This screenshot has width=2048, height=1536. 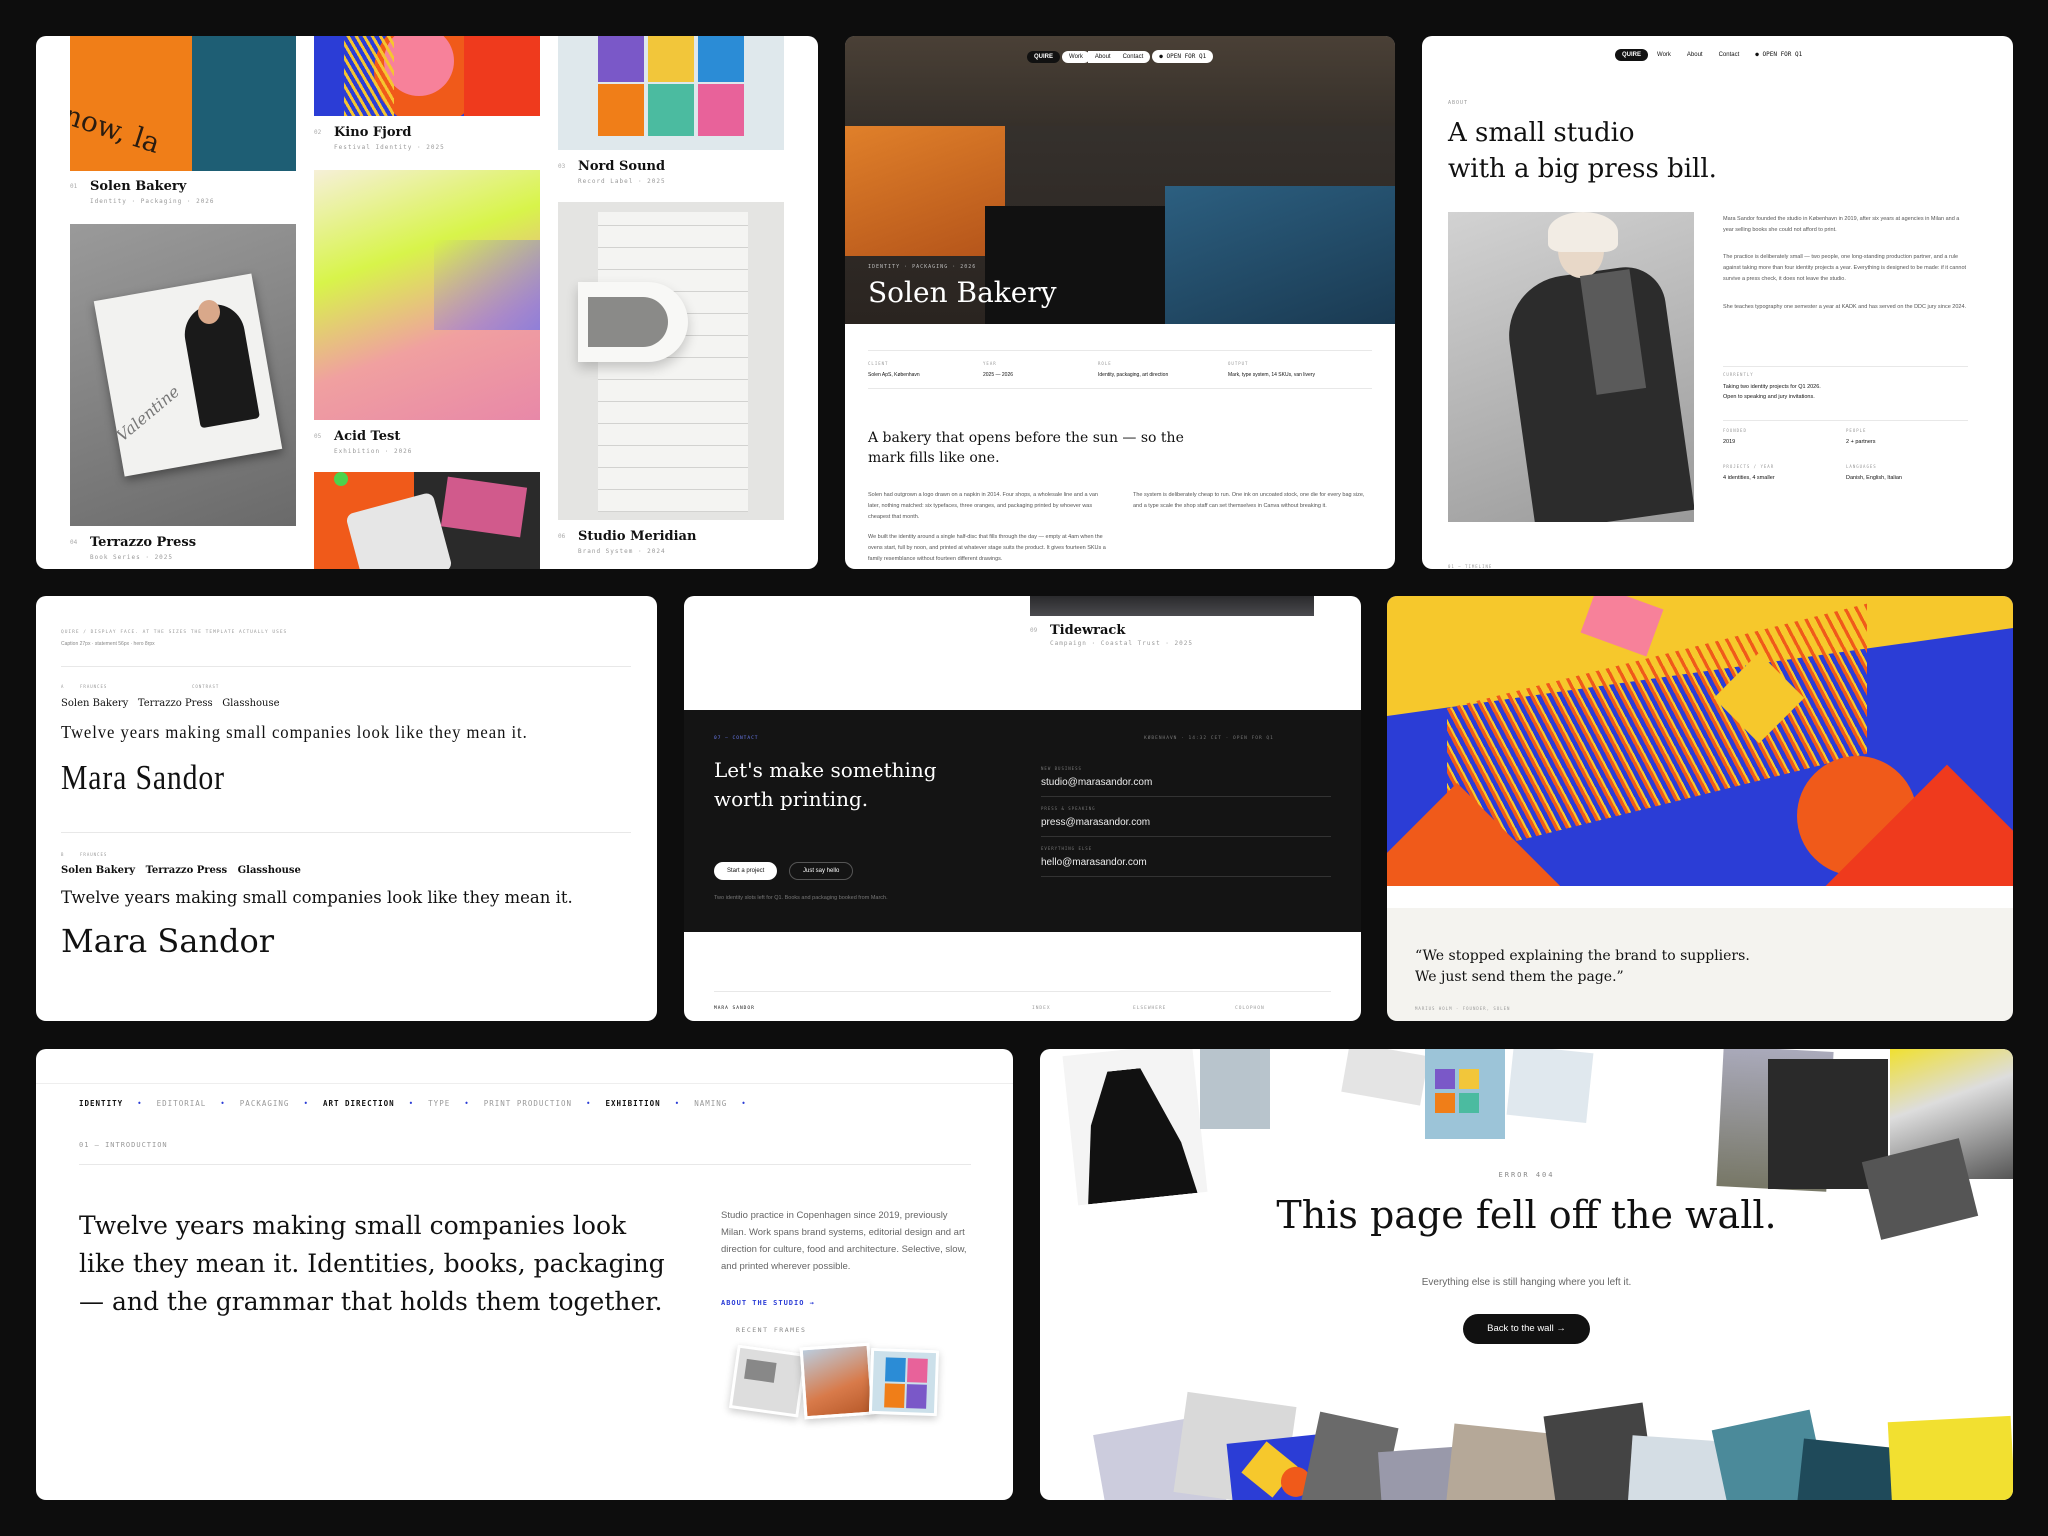 I want to click on name-solen: Solen Bakery, so click(x=95, y=703).